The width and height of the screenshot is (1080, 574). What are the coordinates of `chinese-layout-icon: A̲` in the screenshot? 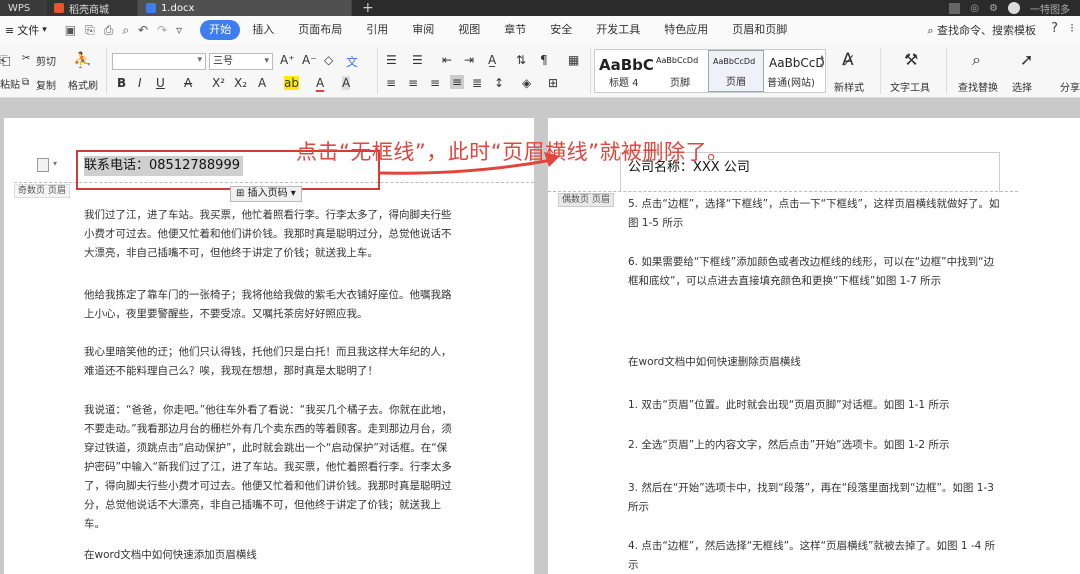 It's located at (492, 60).